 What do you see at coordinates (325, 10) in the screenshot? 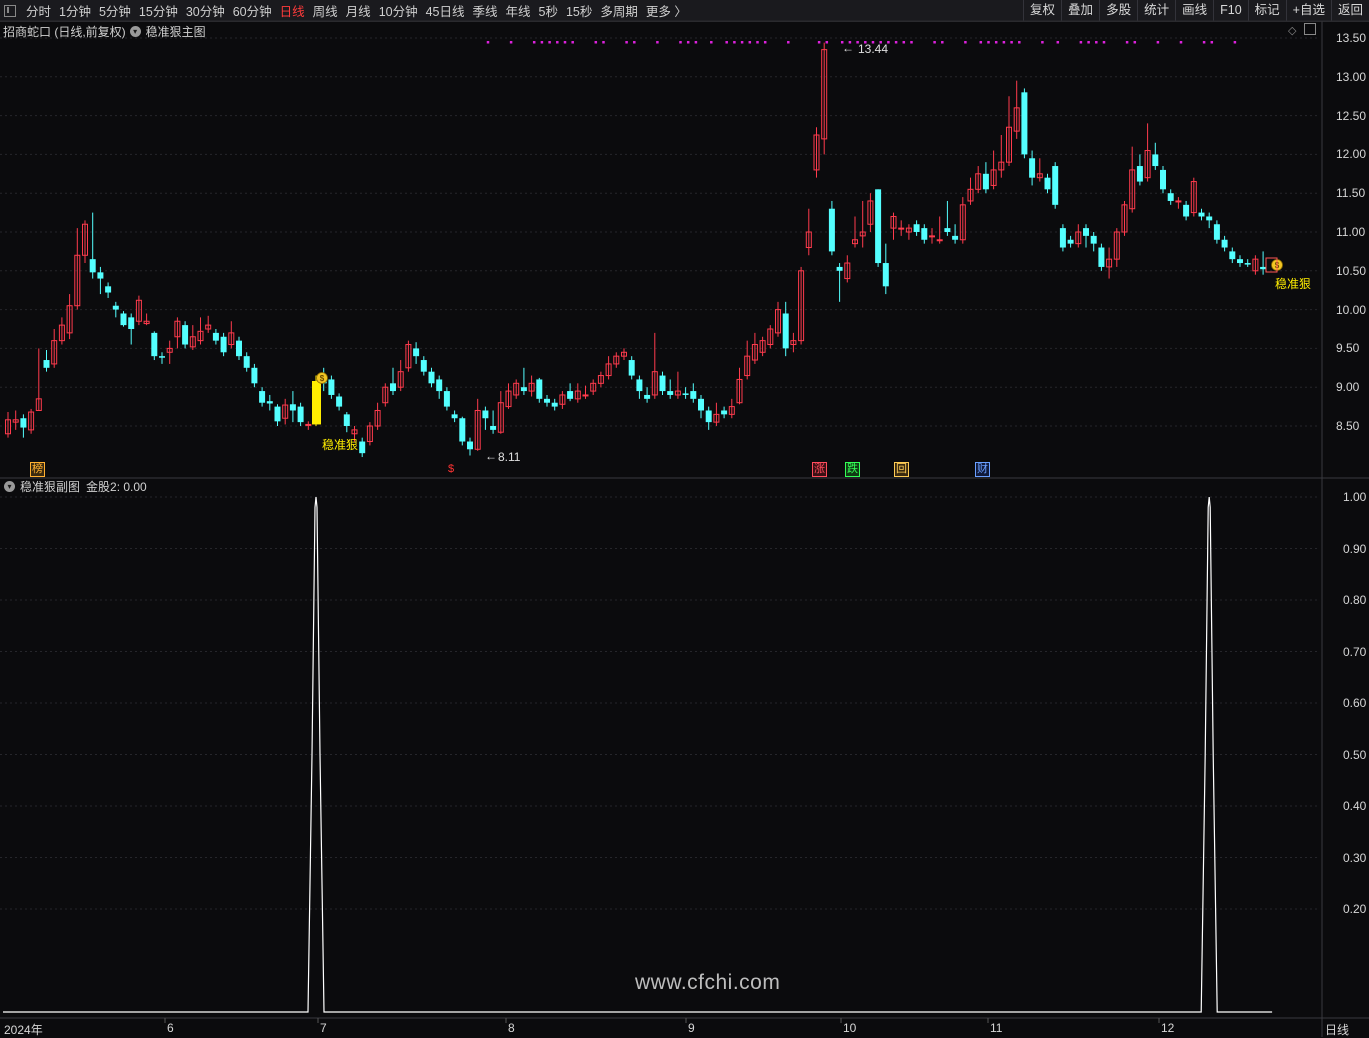
I see `period-tab-7: 周线` at bounding box center [325, 10].